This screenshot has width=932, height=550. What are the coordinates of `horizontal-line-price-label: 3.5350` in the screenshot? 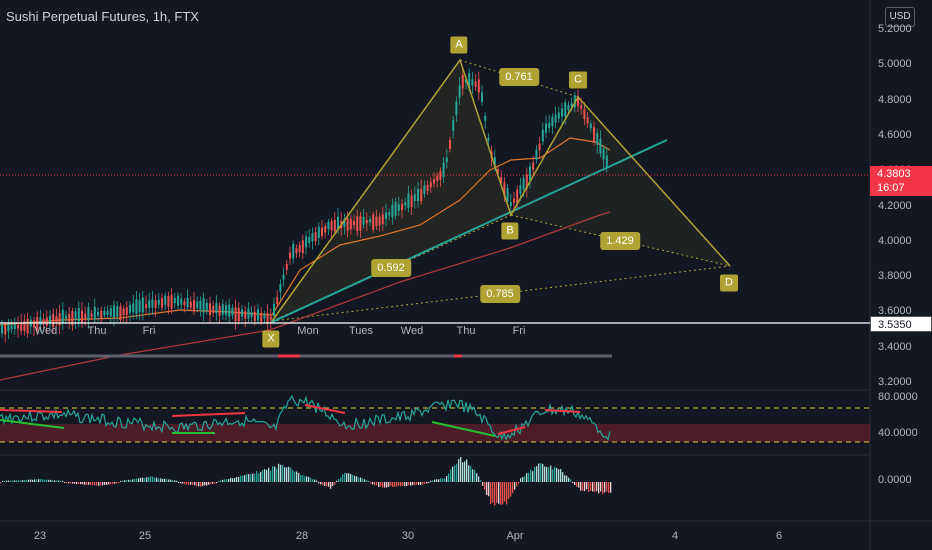 It's located at (901, 324).